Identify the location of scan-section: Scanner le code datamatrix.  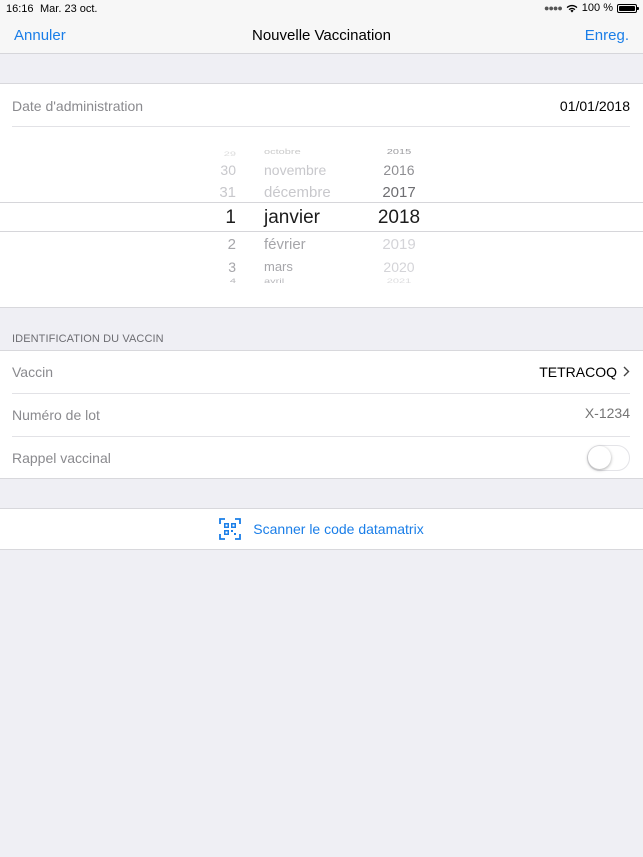
(321, 529).